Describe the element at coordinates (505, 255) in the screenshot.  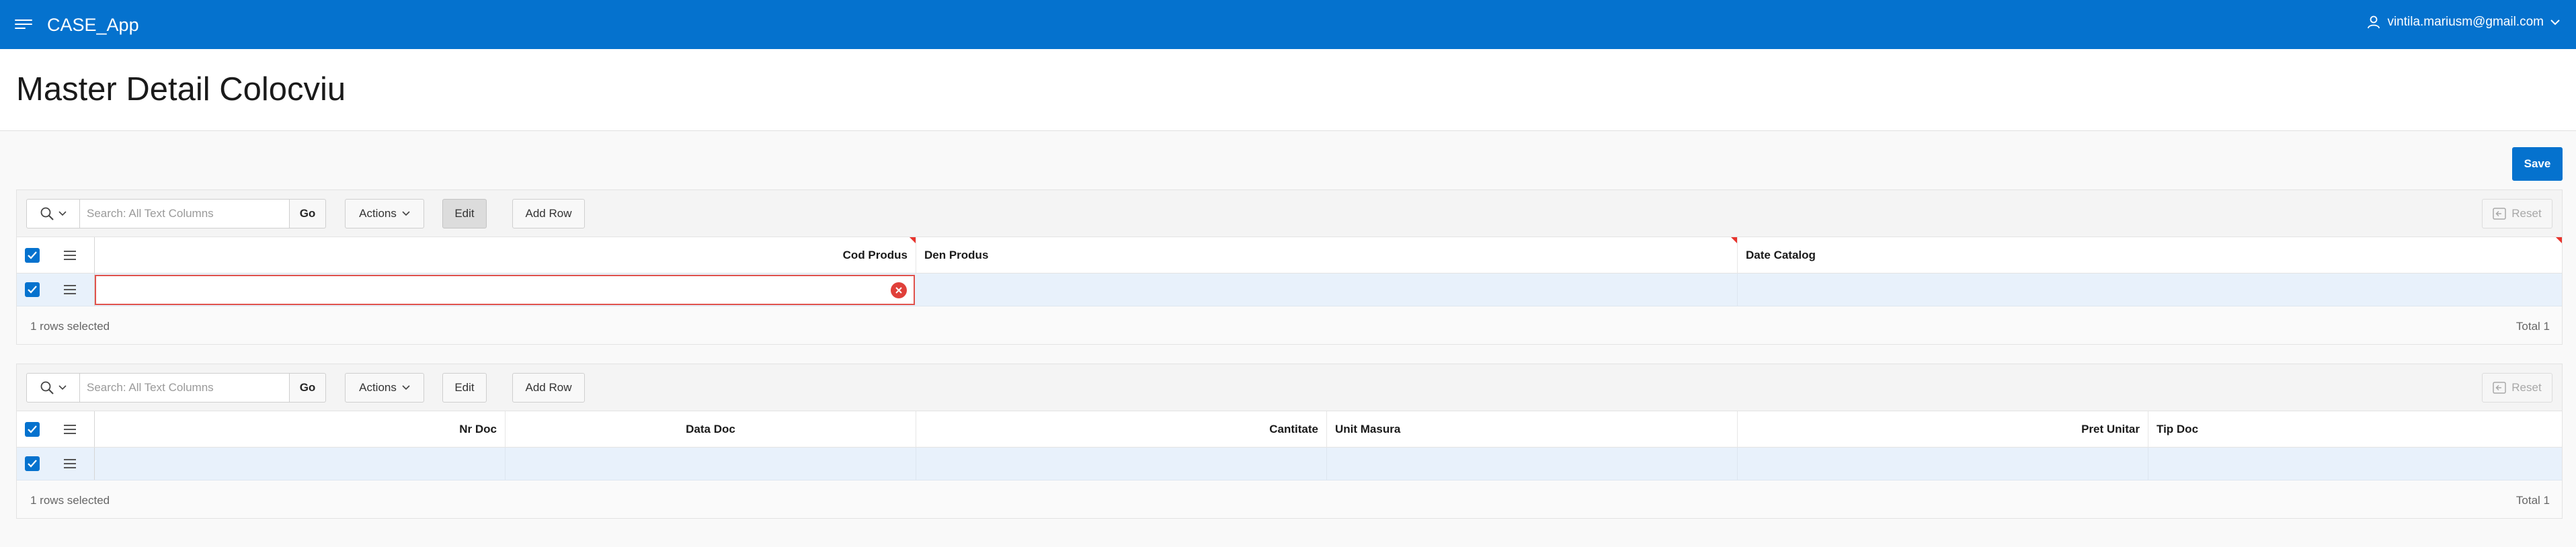
I see `column-header-cod-produs: Cod Produs` at that location.